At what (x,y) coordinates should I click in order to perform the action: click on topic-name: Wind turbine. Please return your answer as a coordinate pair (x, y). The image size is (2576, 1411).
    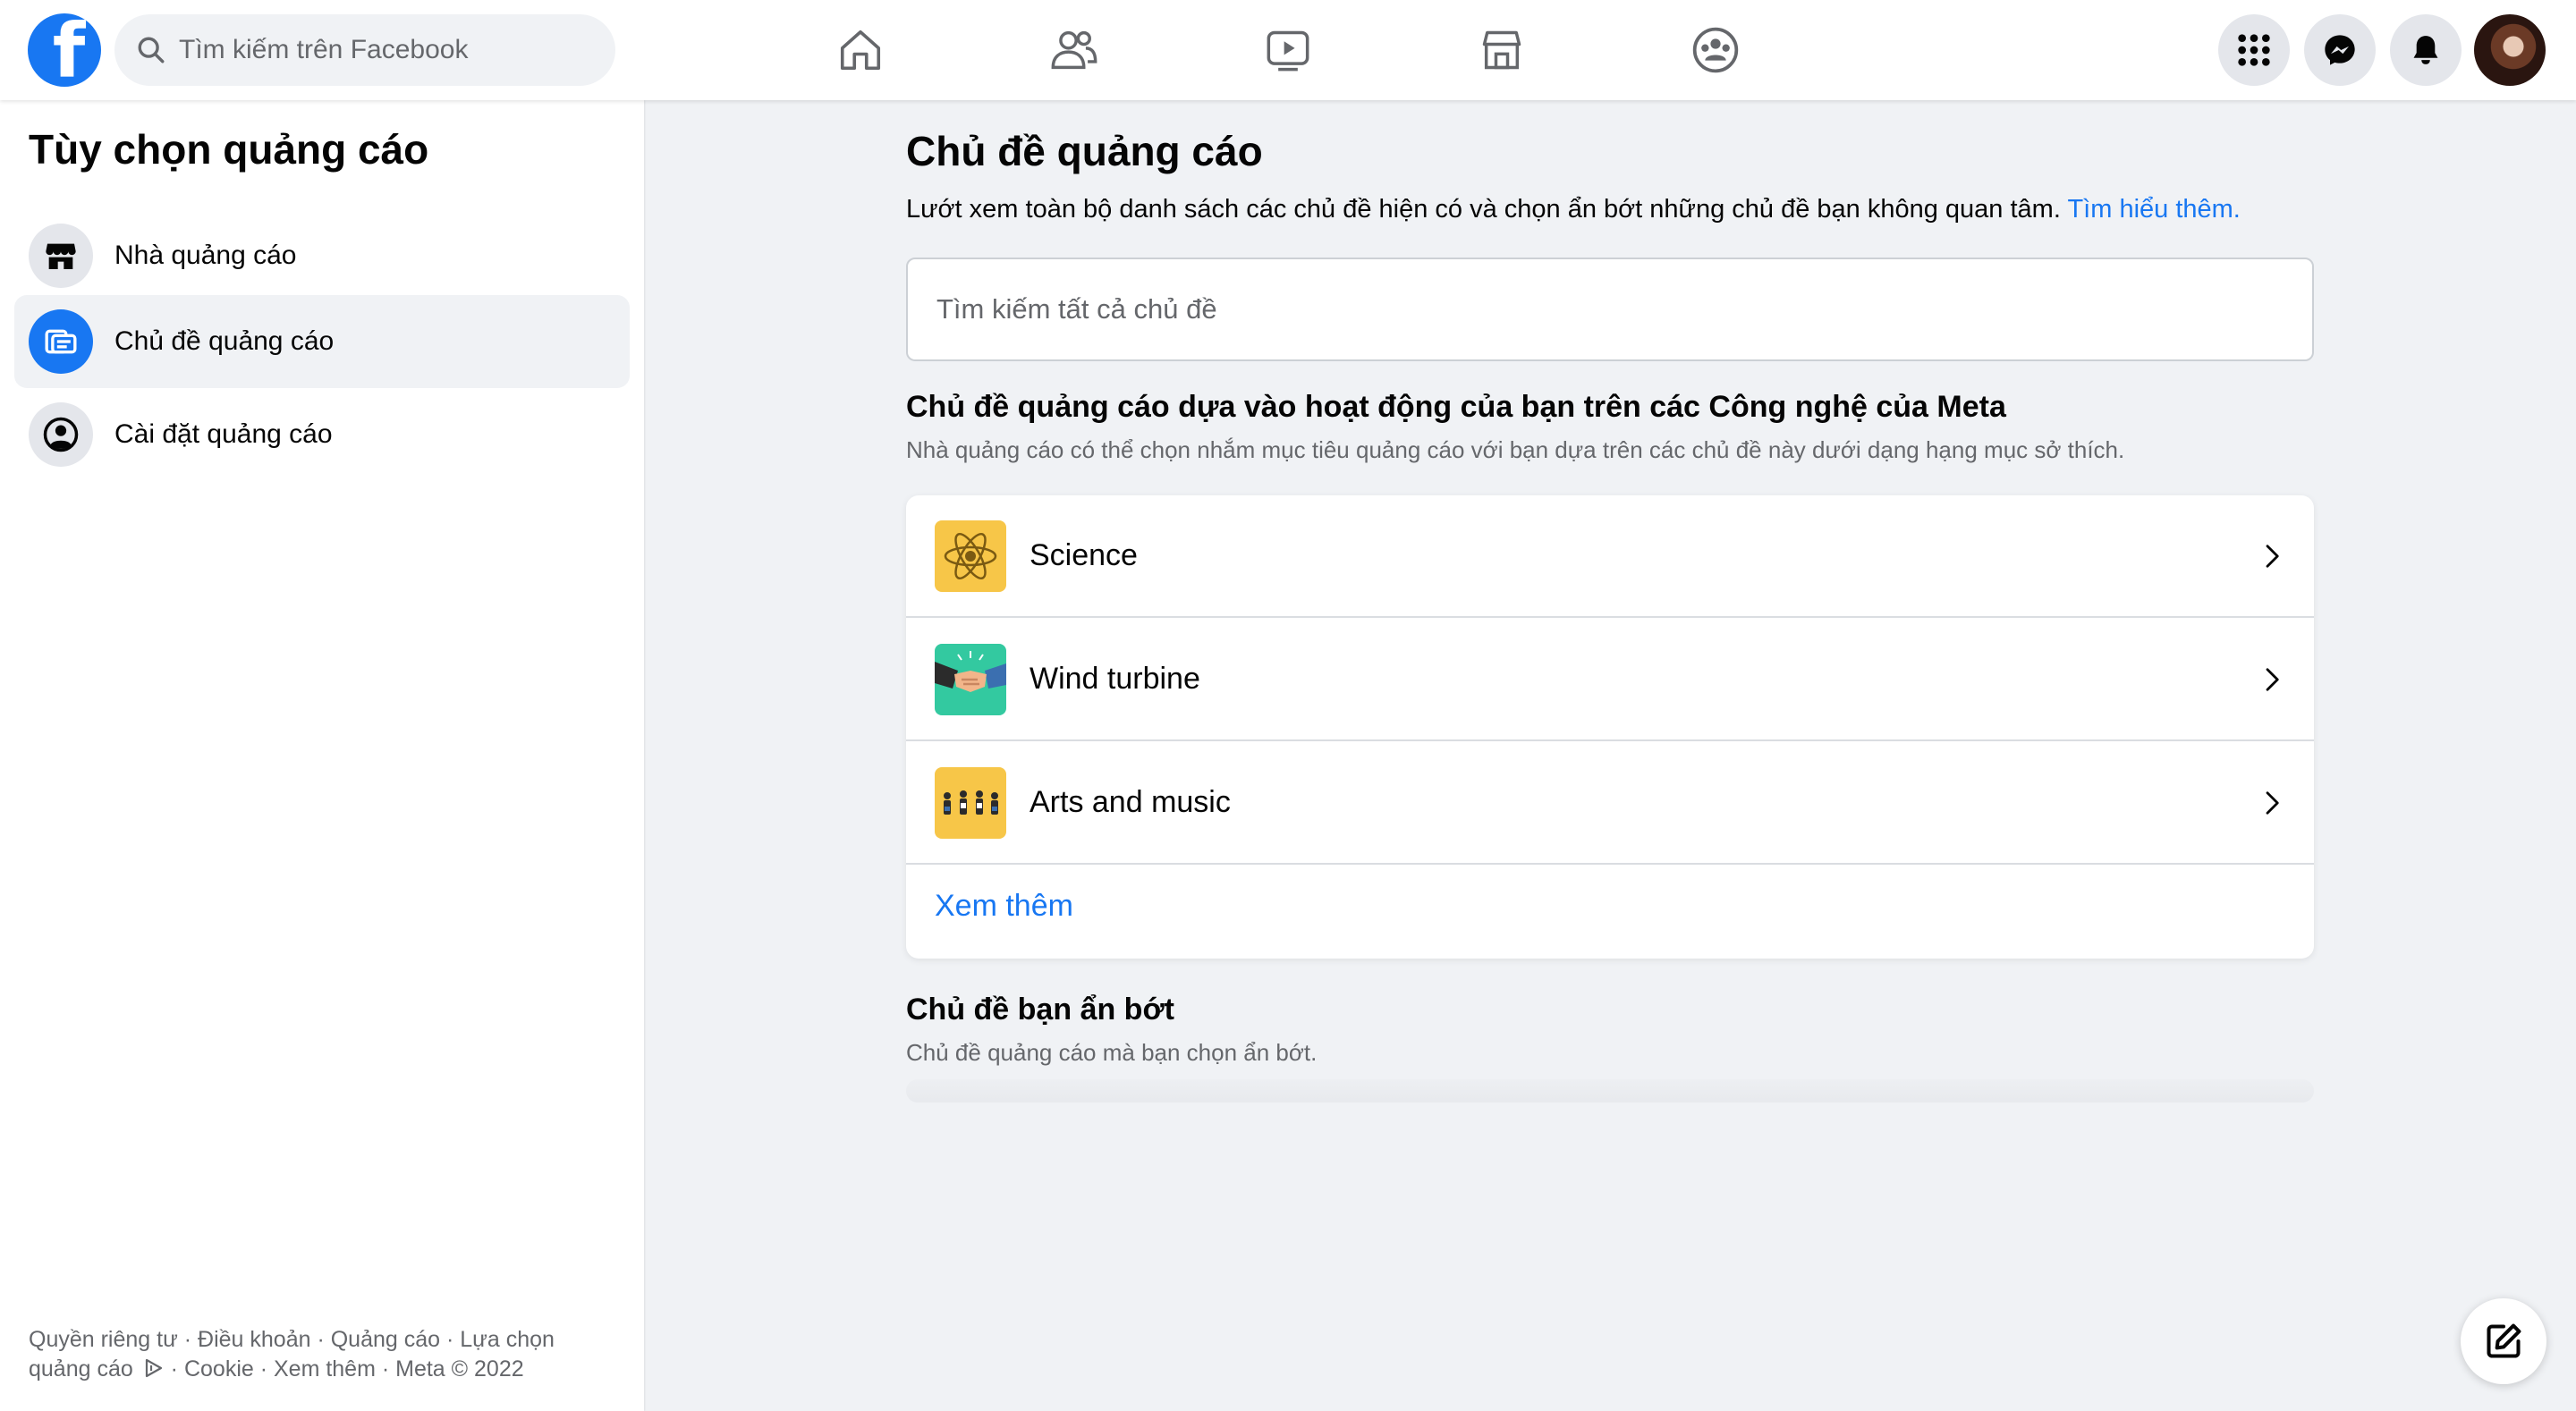
    Looking at the image, I should click on (1115, 679).